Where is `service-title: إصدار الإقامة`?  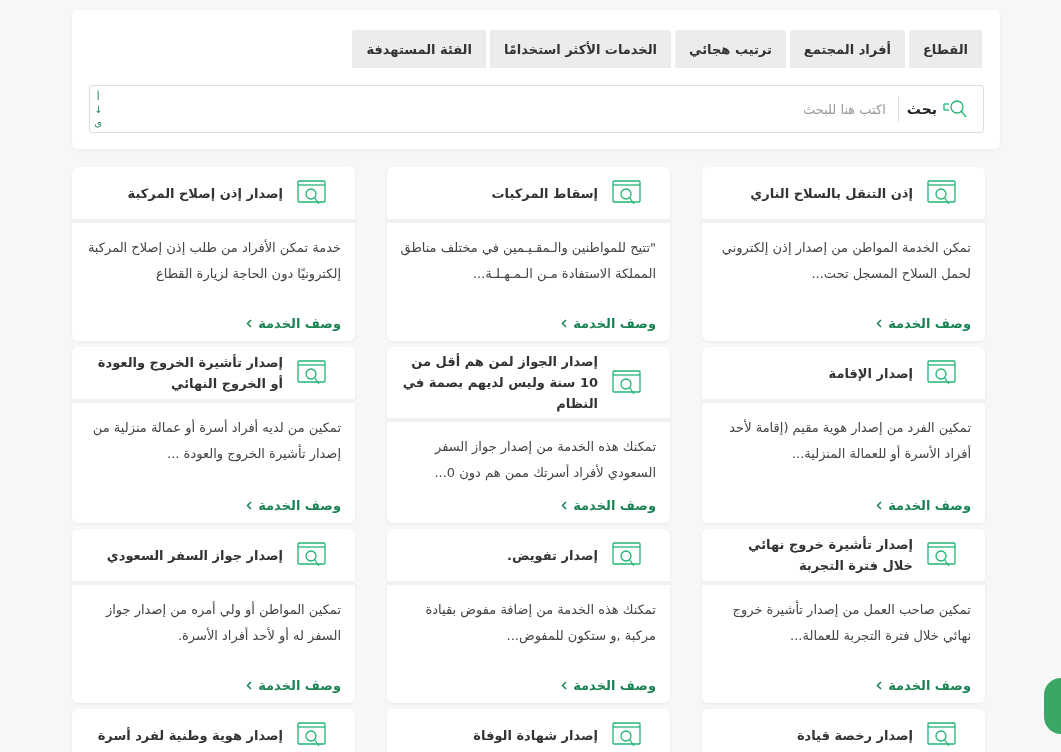 service-title: إصدار الإقامة is located at coordinates (870, 373).